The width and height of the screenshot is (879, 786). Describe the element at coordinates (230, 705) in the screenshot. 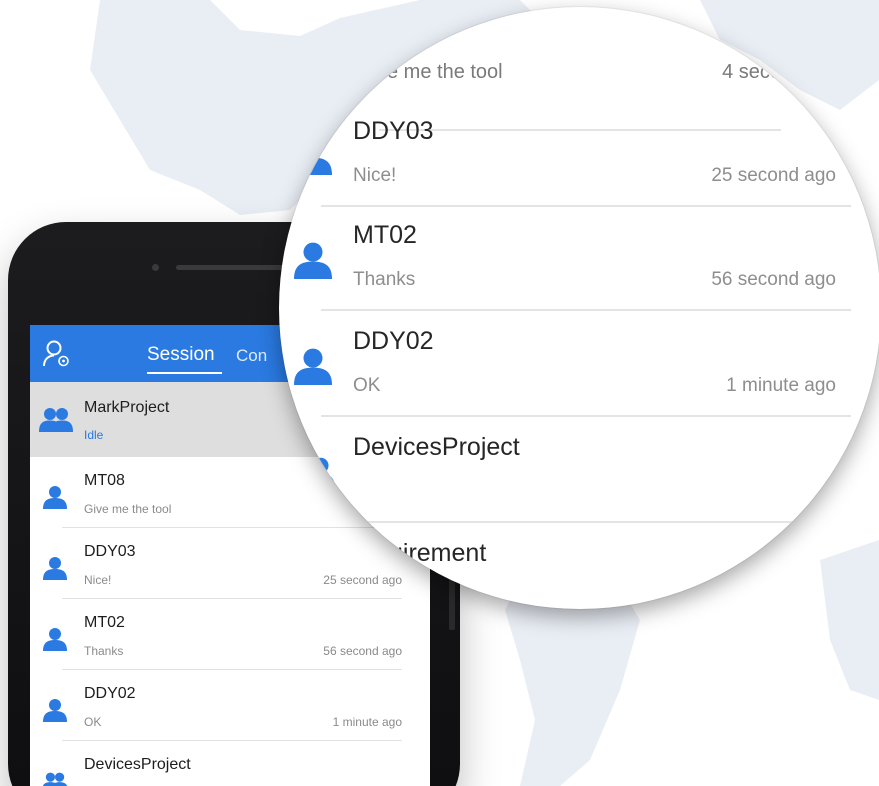

I see `session-row: DDY02 OK 1 minute ago` at that location.